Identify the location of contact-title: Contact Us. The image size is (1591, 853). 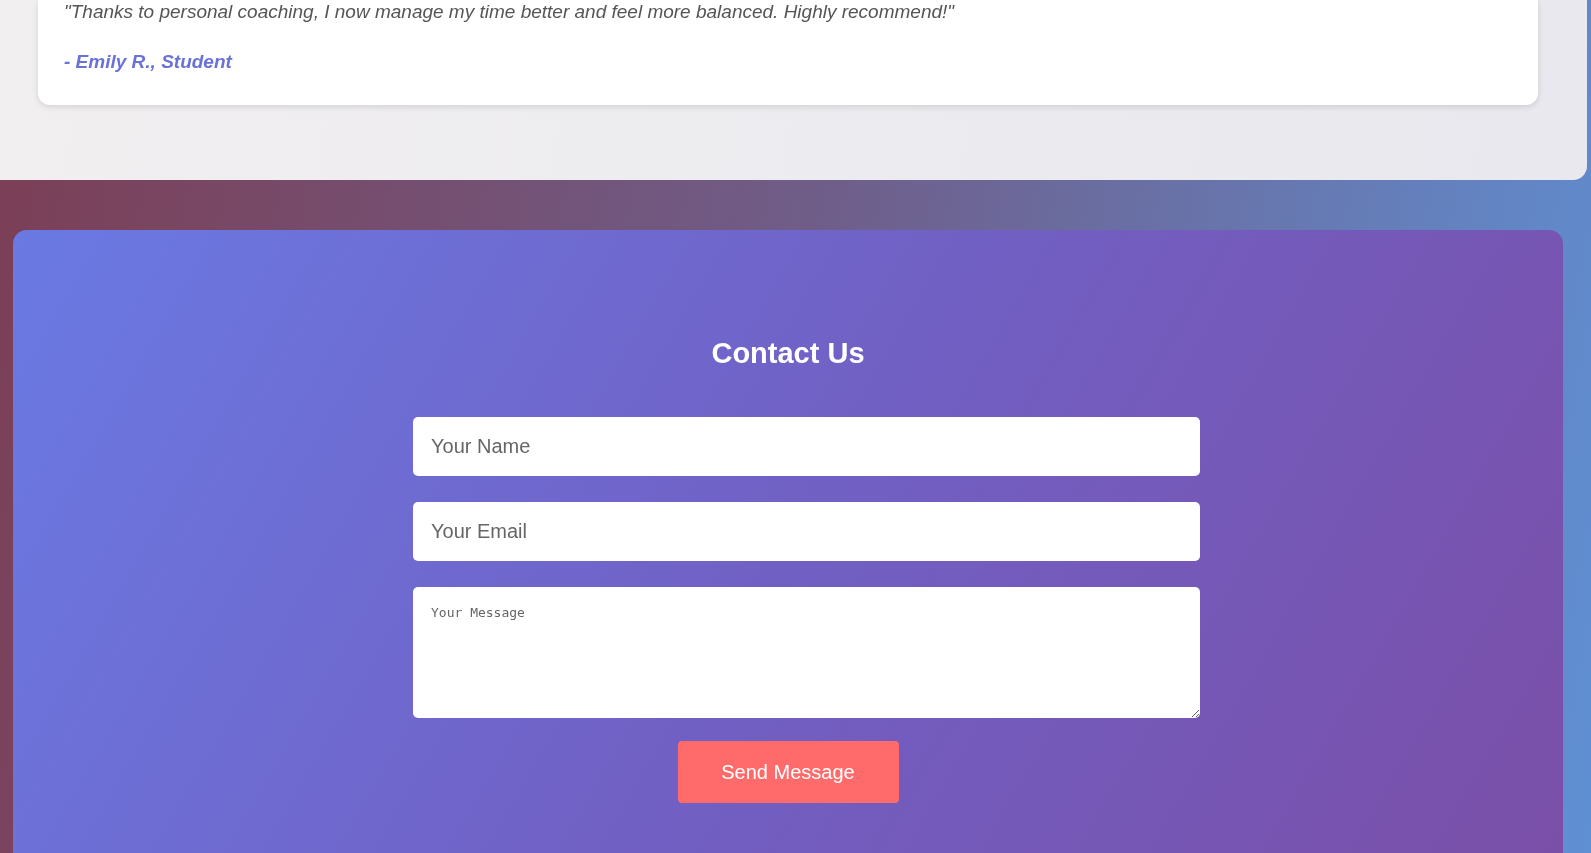
(788, 353).